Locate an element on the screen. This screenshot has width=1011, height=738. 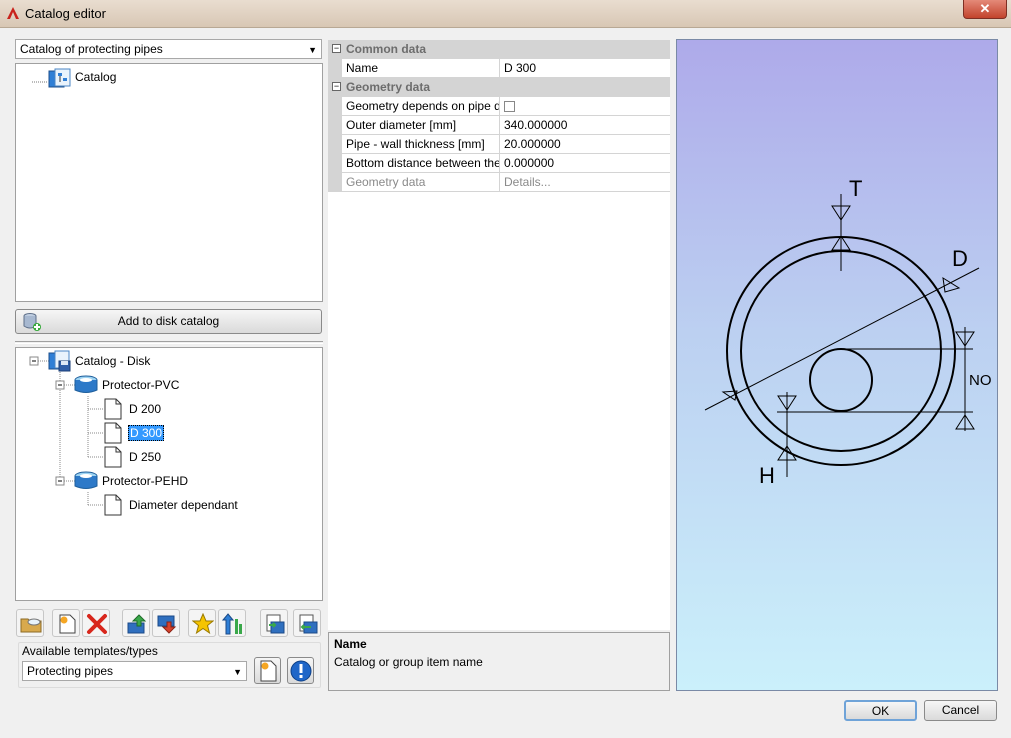
property-row-outer-diameter: Outer diameter [mm] 340.000000 is located at coordinates (499, 125).